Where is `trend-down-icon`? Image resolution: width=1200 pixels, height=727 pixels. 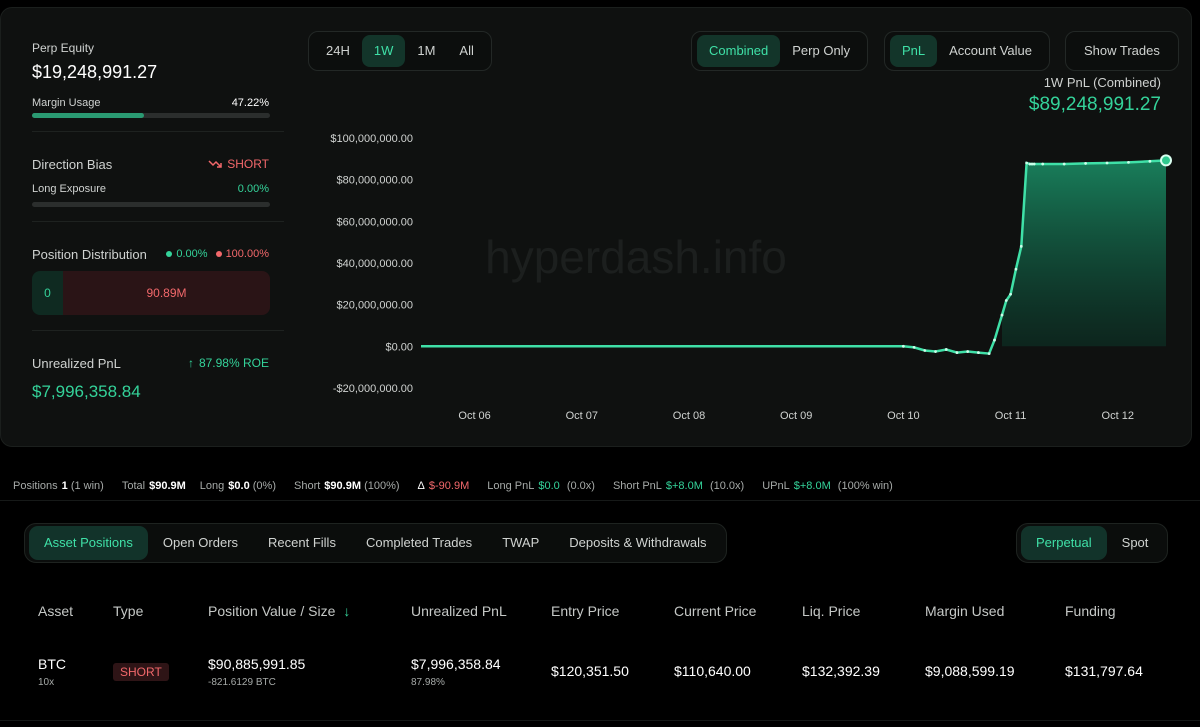
trend-down-icon is located at coordinates (215, 164).